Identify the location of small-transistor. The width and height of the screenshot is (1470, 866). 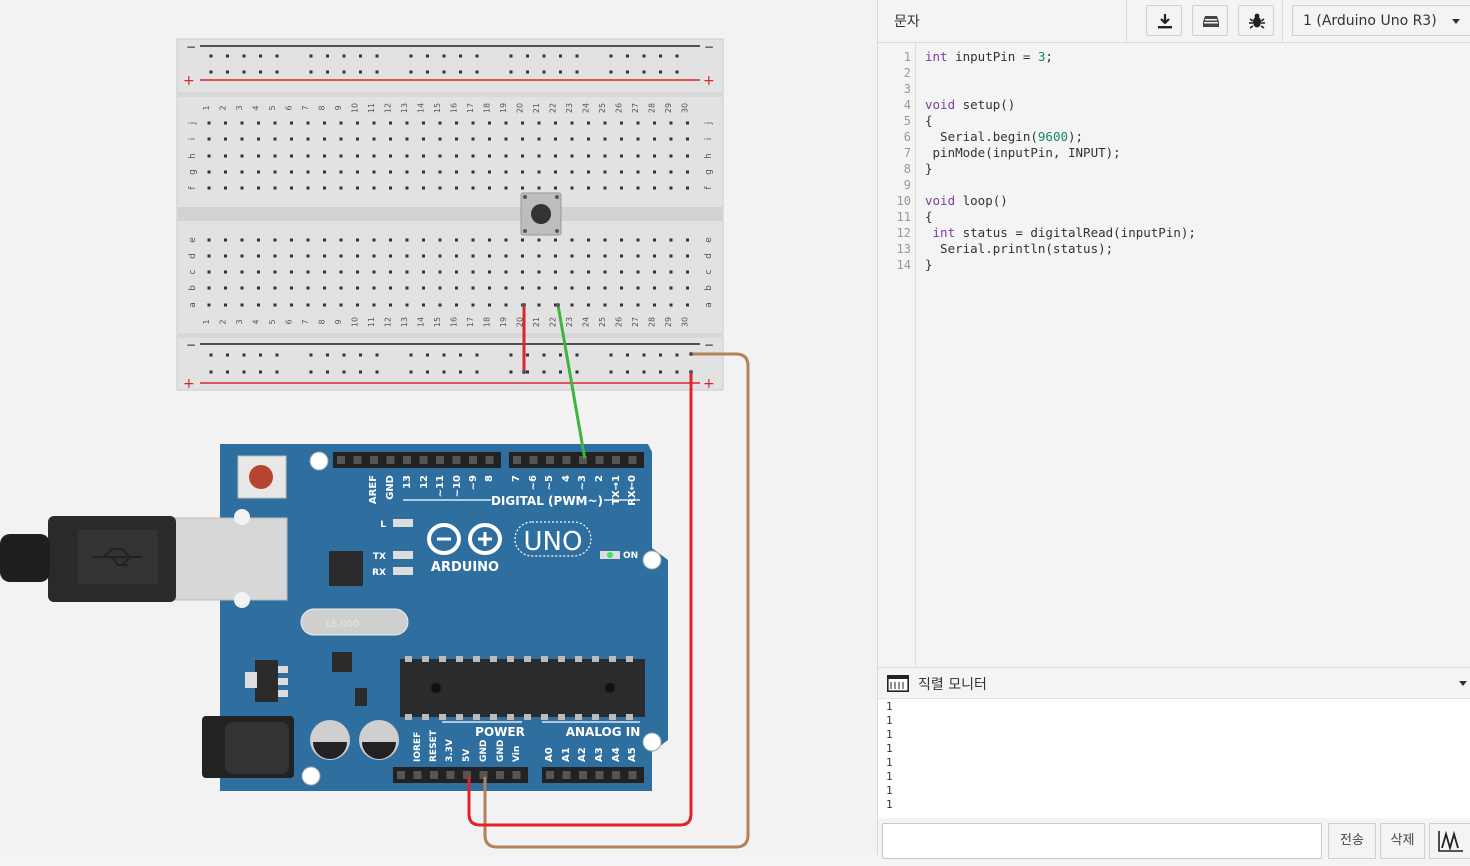
(361, 697).